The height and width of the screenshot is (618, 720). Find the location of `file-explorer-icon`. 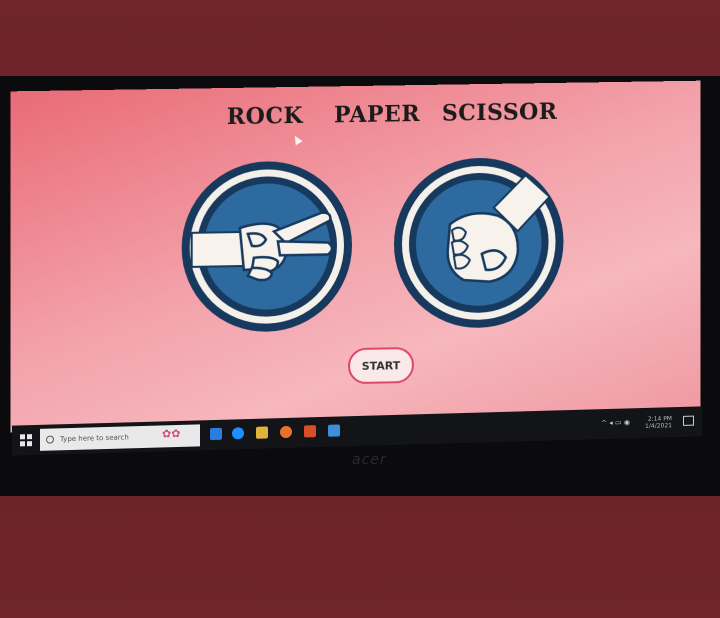

file-explorer-icon is located at coordinates (262, 432).